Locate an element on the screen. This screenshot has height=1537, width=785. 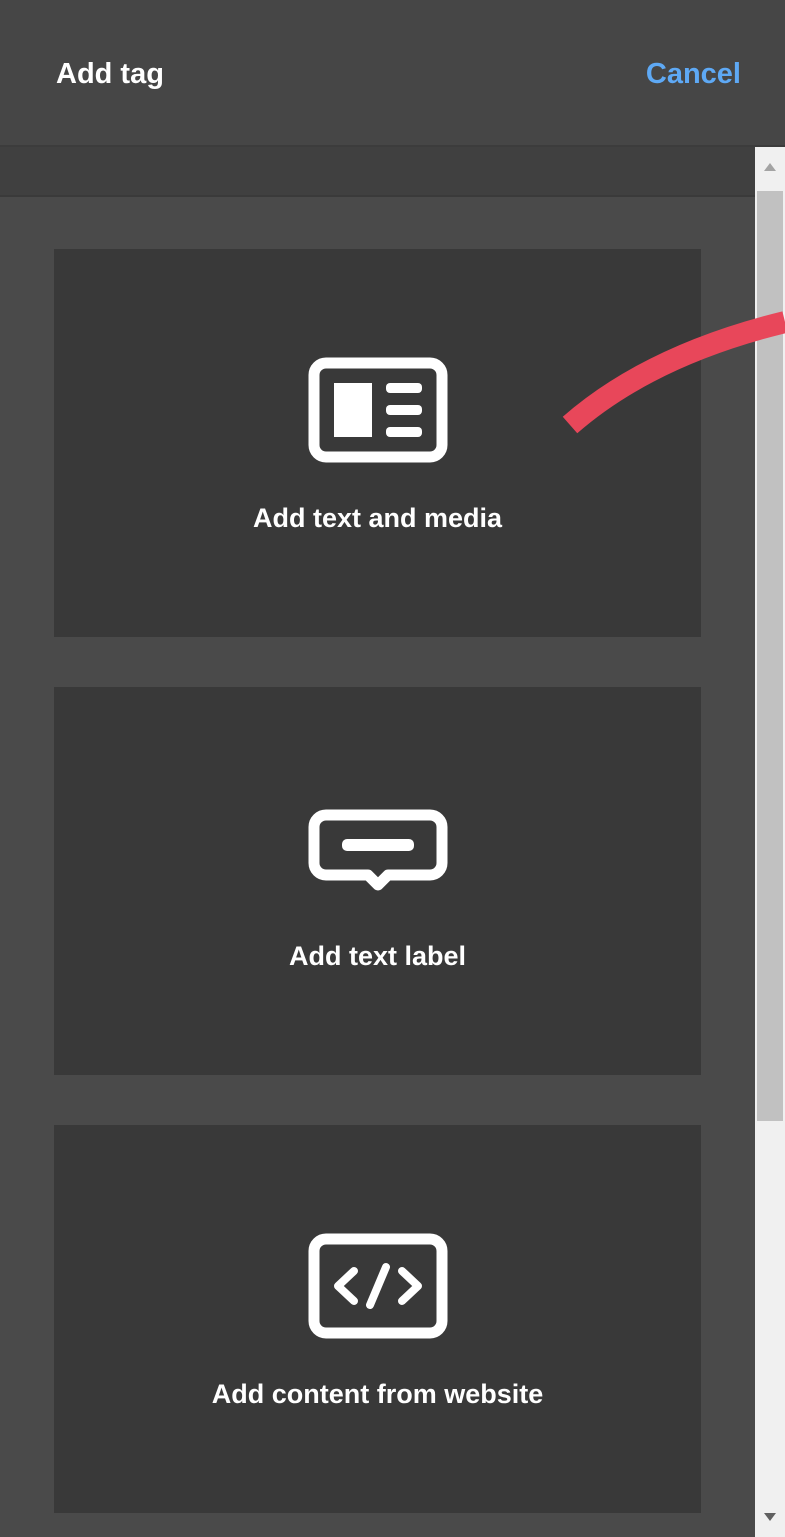
panel-title: Add tag is located at coordinates (110, 74).